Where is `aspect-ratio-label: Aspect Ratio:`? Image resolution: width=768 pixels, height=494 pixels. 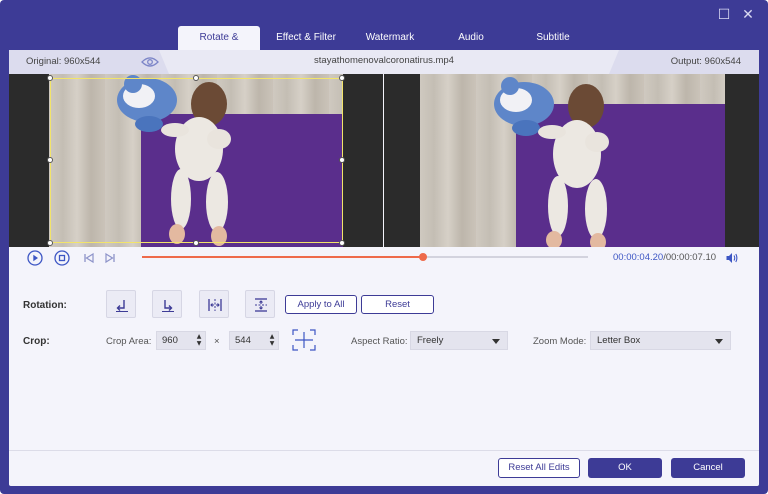 aspect-ratio-label: Aspect Ratio: is located at coordinates (379, 341).